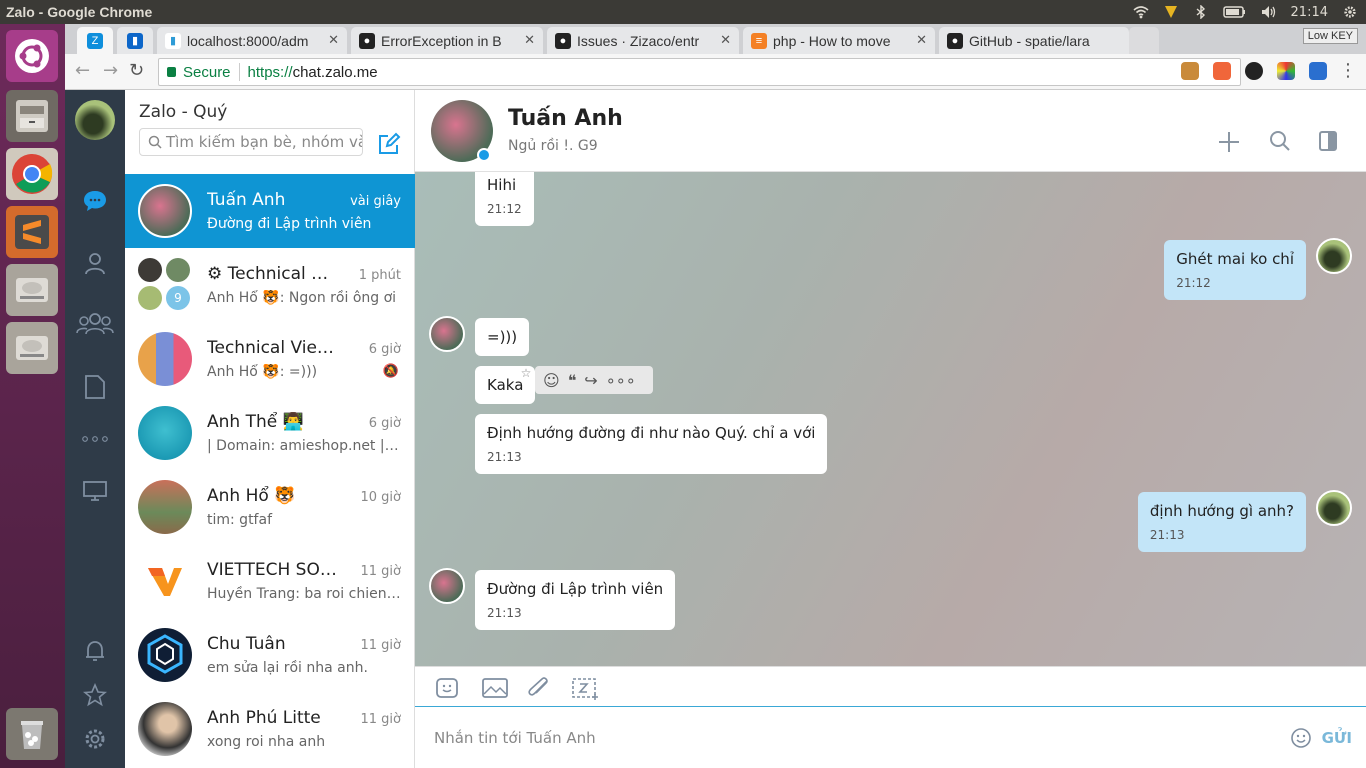 The width and height of the screenshot is (1366, 768). I want to click on system-tray: 21:14, so click(1245, 12).